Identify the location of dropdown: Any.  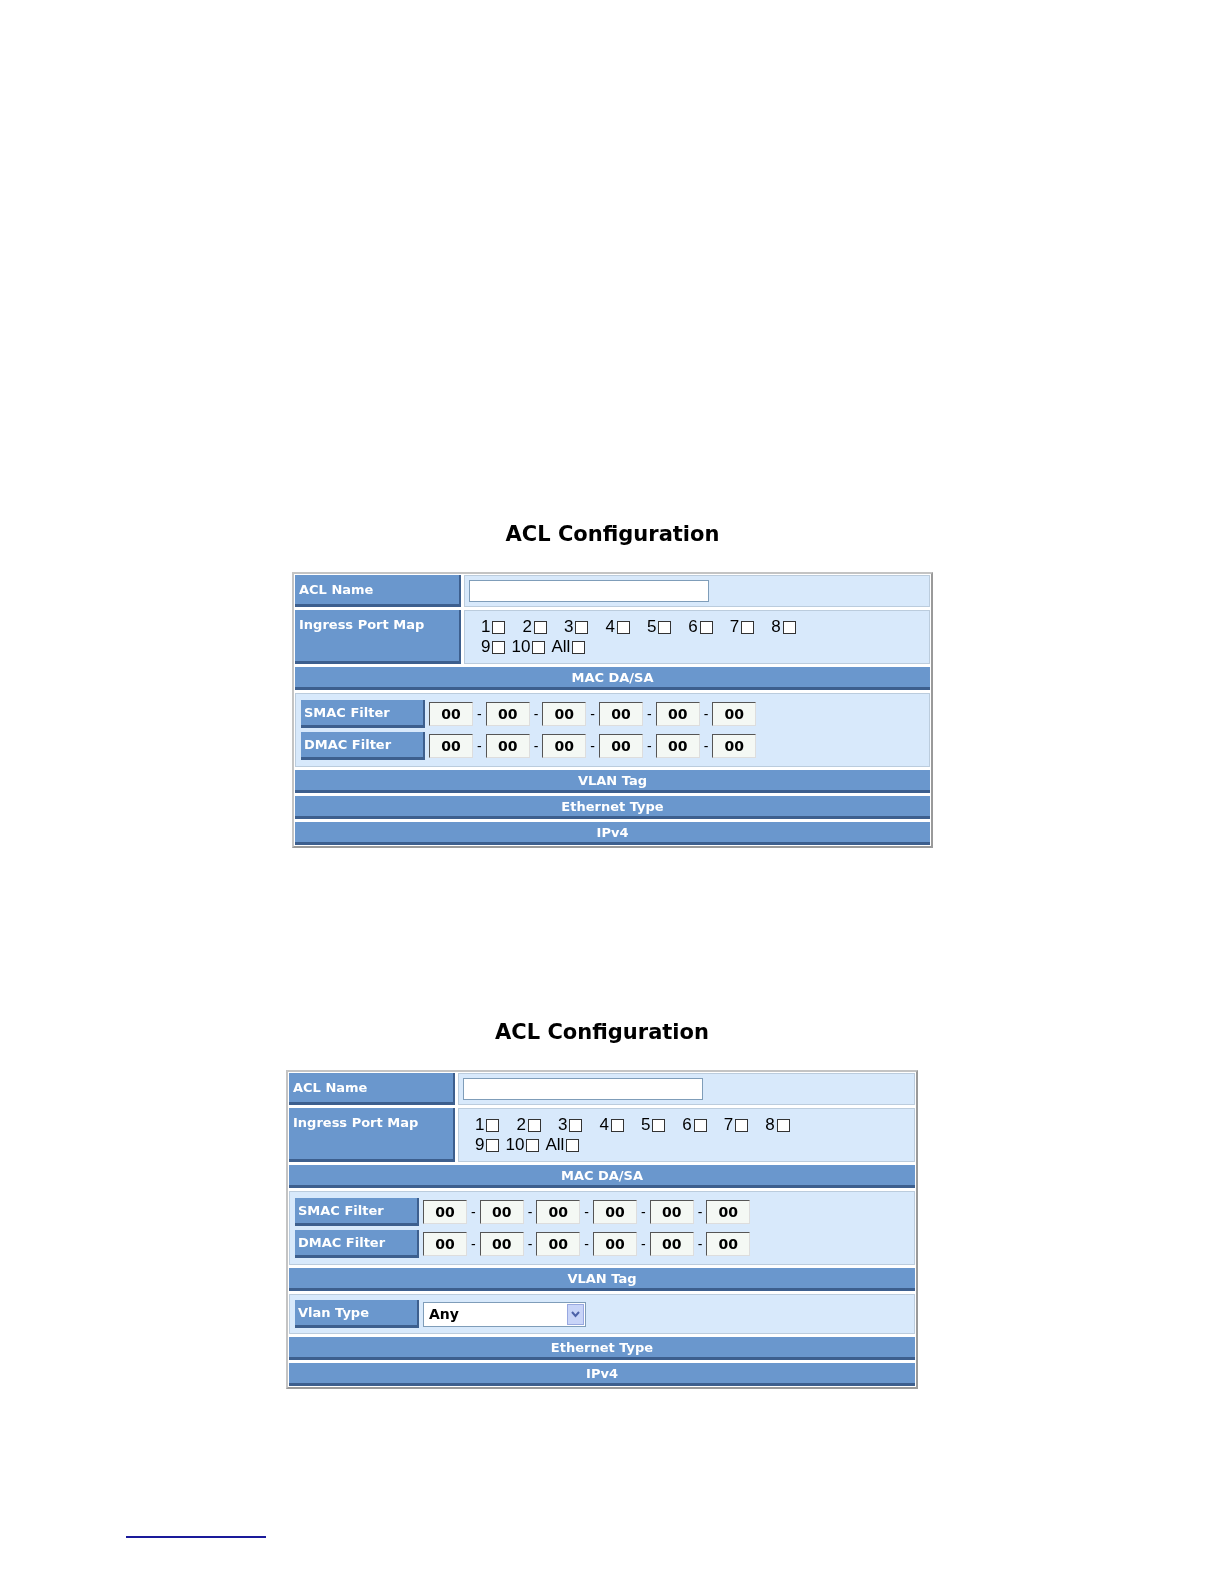
(504, 1314).